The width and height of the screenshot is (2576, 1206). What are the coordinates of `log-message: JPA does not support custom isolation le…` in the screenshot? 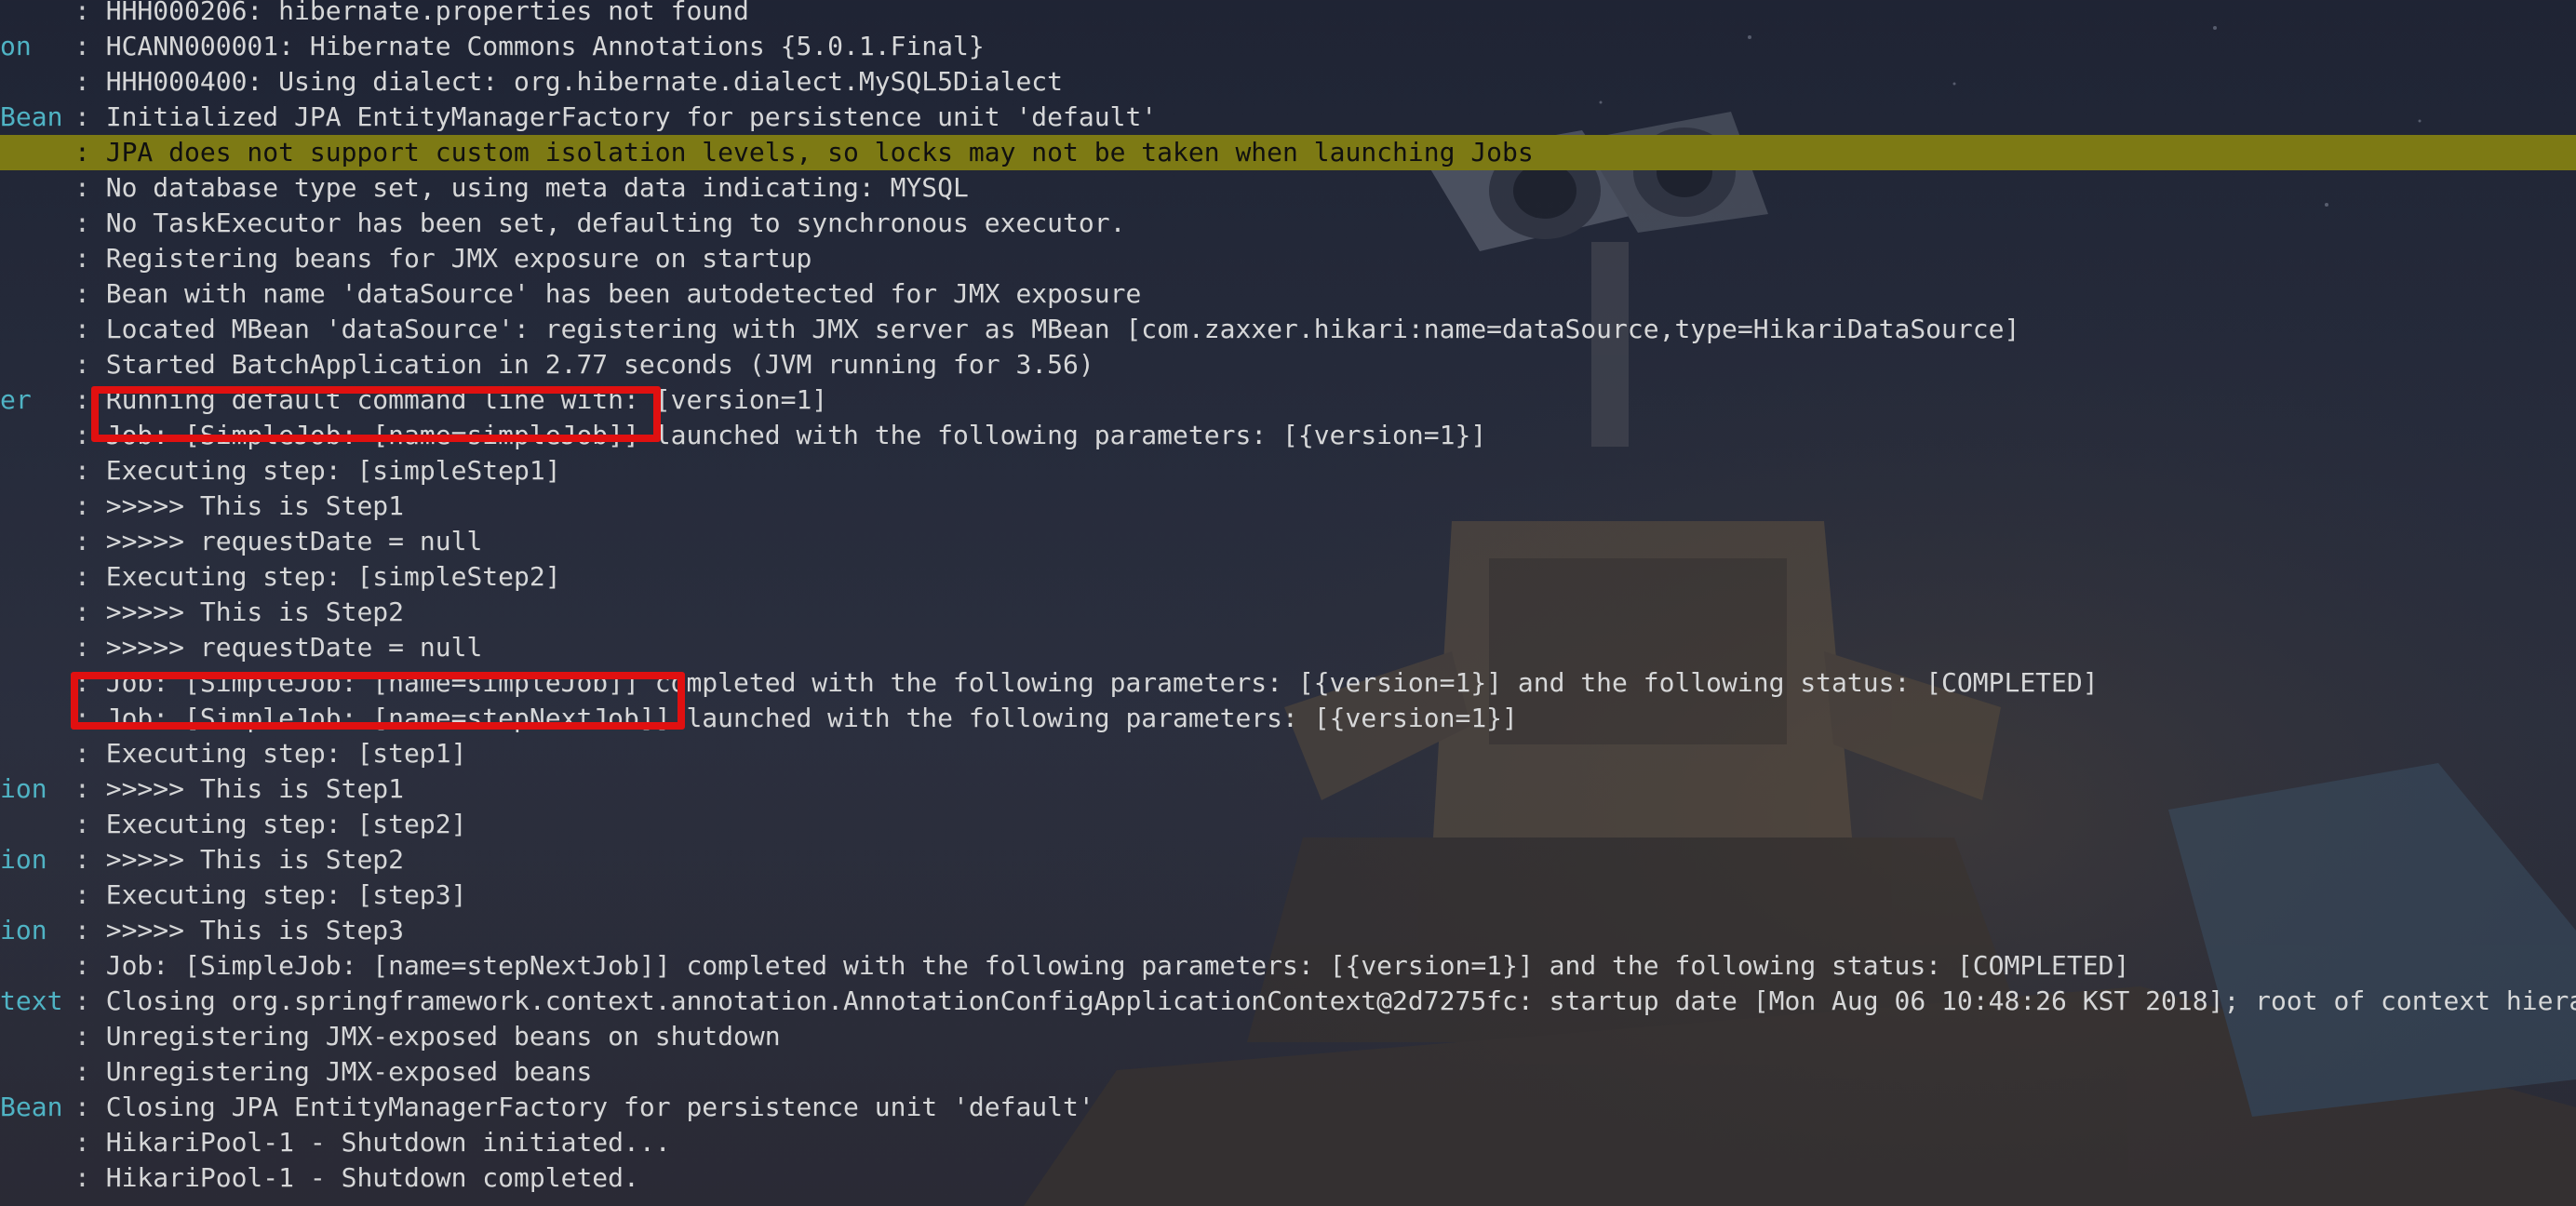 It's located at (819, 152).